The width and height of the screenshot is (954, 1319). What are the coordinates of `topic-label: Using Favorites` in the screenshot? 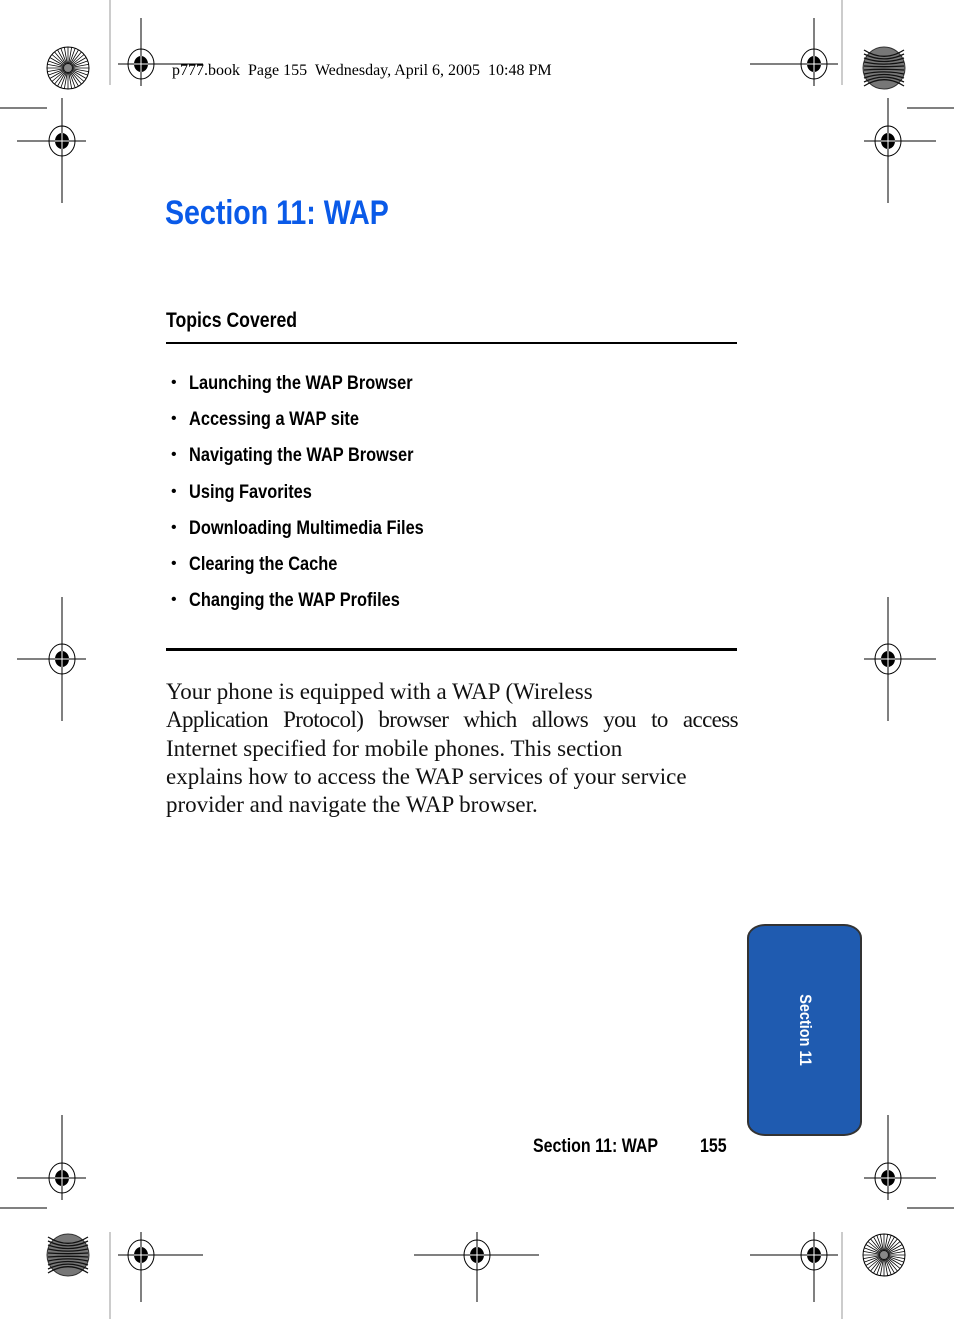 It's located at (250, 491).